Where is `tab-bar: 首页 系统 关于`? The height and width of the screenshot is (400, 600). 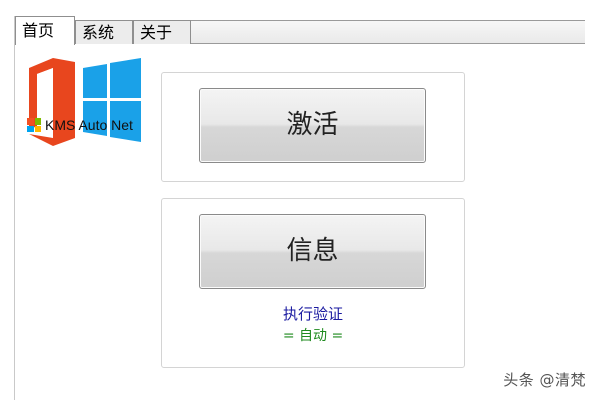
tab-bar: 首页 系统 关于 is located at coordinates (300, 30).